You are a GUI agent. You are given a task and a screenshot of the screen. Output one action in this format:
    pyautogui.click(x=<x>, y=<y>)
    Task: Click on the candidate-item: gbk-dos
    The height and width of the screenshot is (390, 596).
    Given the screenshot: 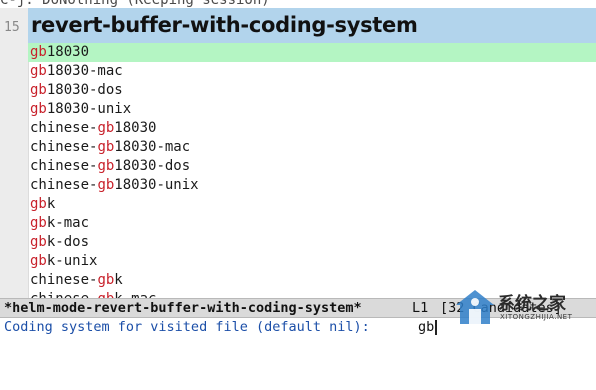 What is the action you would take?
    pyautogui.click(x=312, y=242)
    